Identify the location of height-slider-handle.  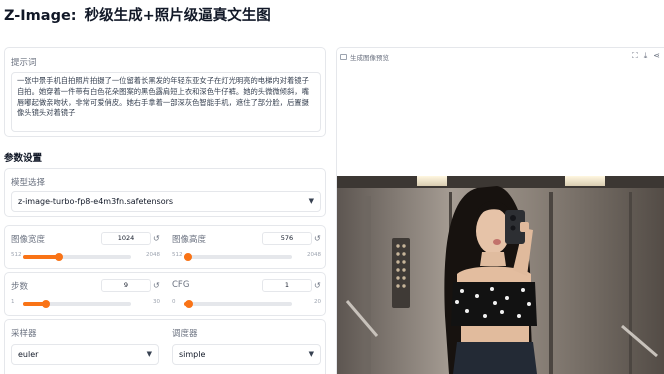
(188, 257).